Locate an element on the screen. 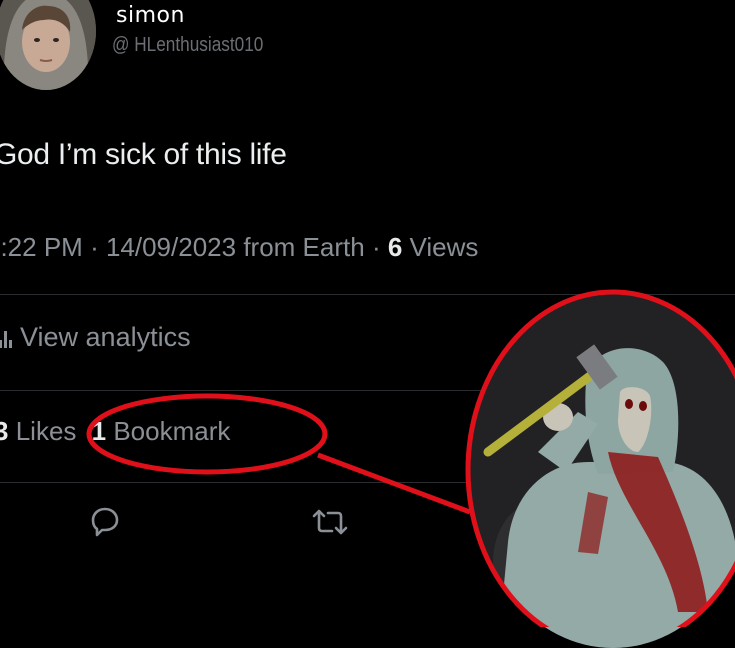 This screenshot has width=735, height=648. engagement-stats: 3 Likes 1 Bookmark is located at coordinates (115, 431).